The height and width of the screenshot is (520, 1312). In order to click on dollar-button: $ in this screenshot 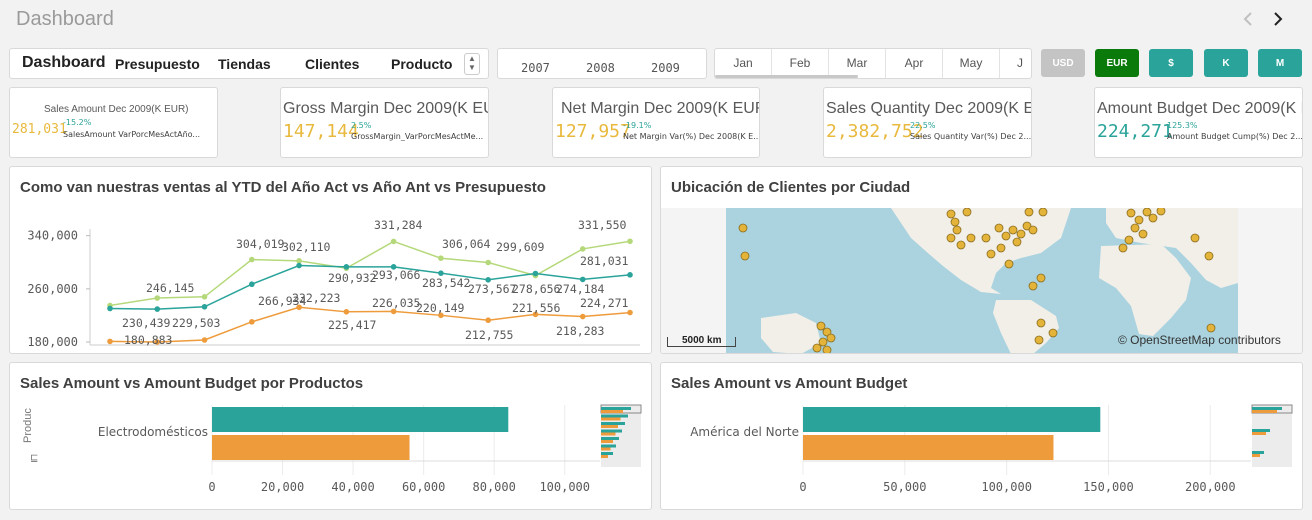, I will do `click(1171, 63)`.